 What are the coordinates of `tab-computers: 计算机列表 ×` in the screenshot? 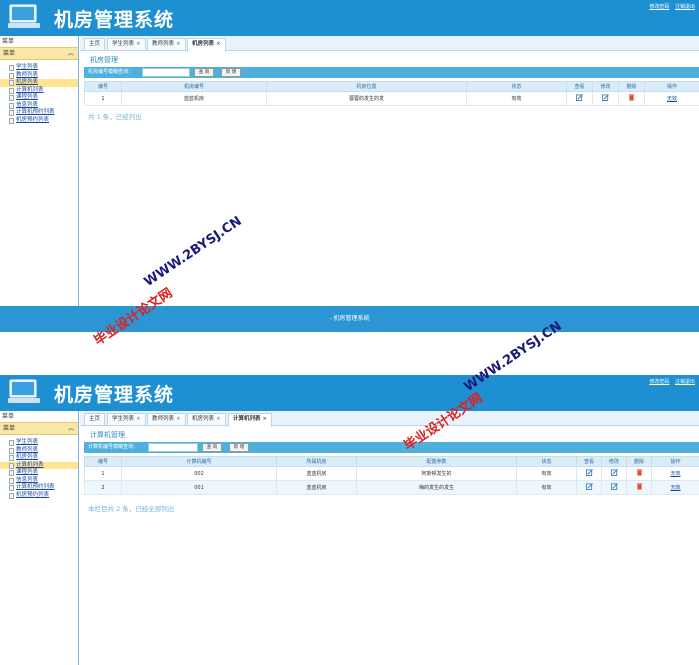 It's located at (250, 420).